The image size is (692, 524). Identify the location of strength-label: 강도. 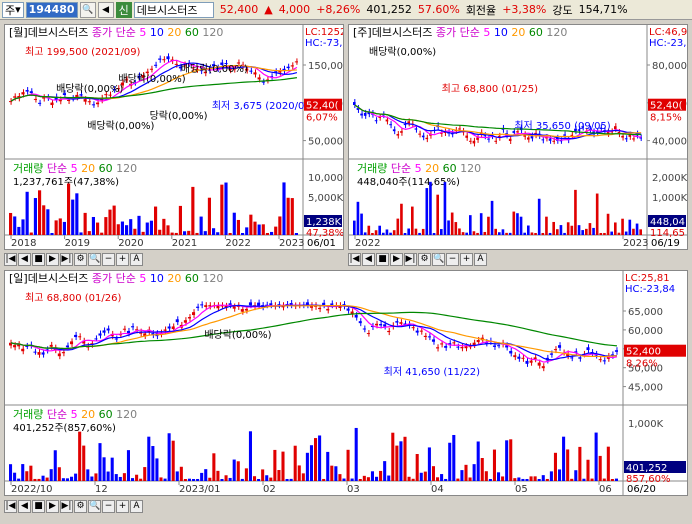
(562, 10).